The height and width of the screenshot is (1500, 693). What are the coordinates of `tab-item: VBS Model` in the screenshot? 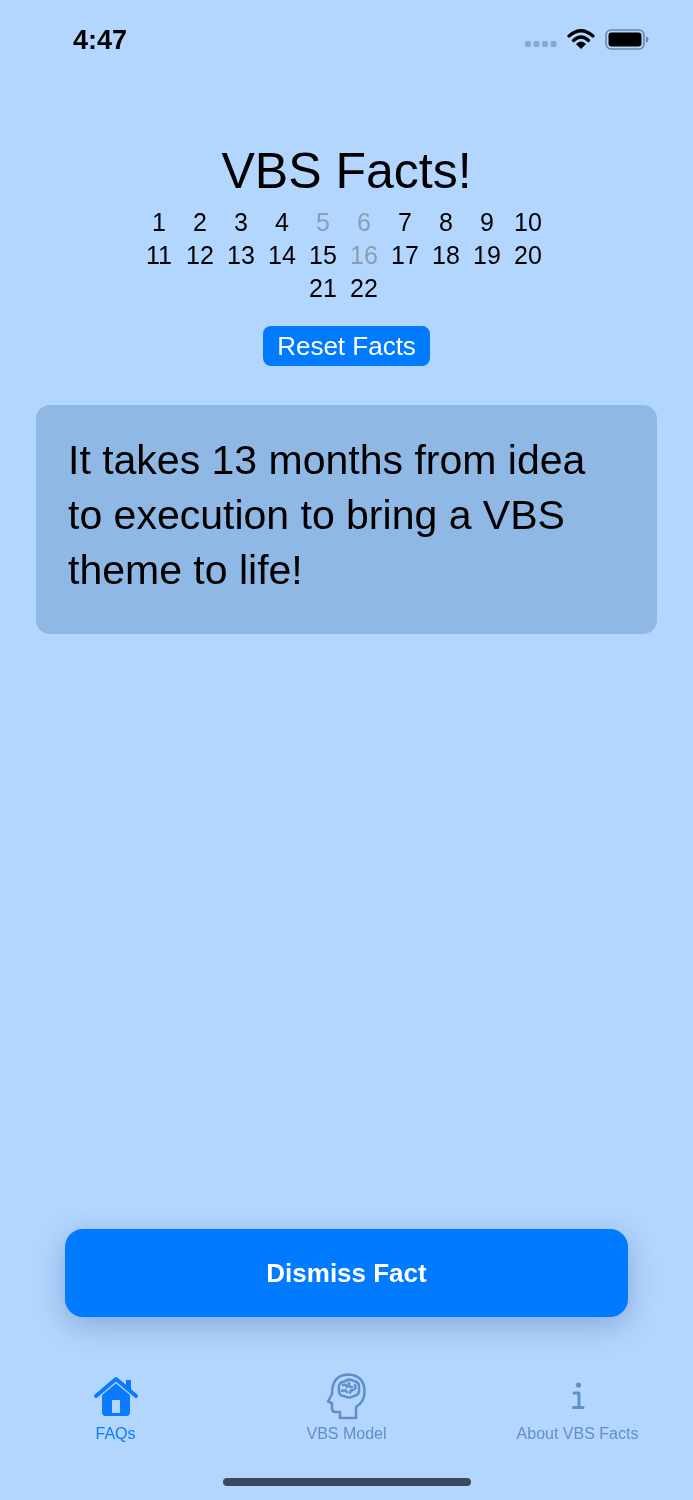 It's located at (346, 1407).